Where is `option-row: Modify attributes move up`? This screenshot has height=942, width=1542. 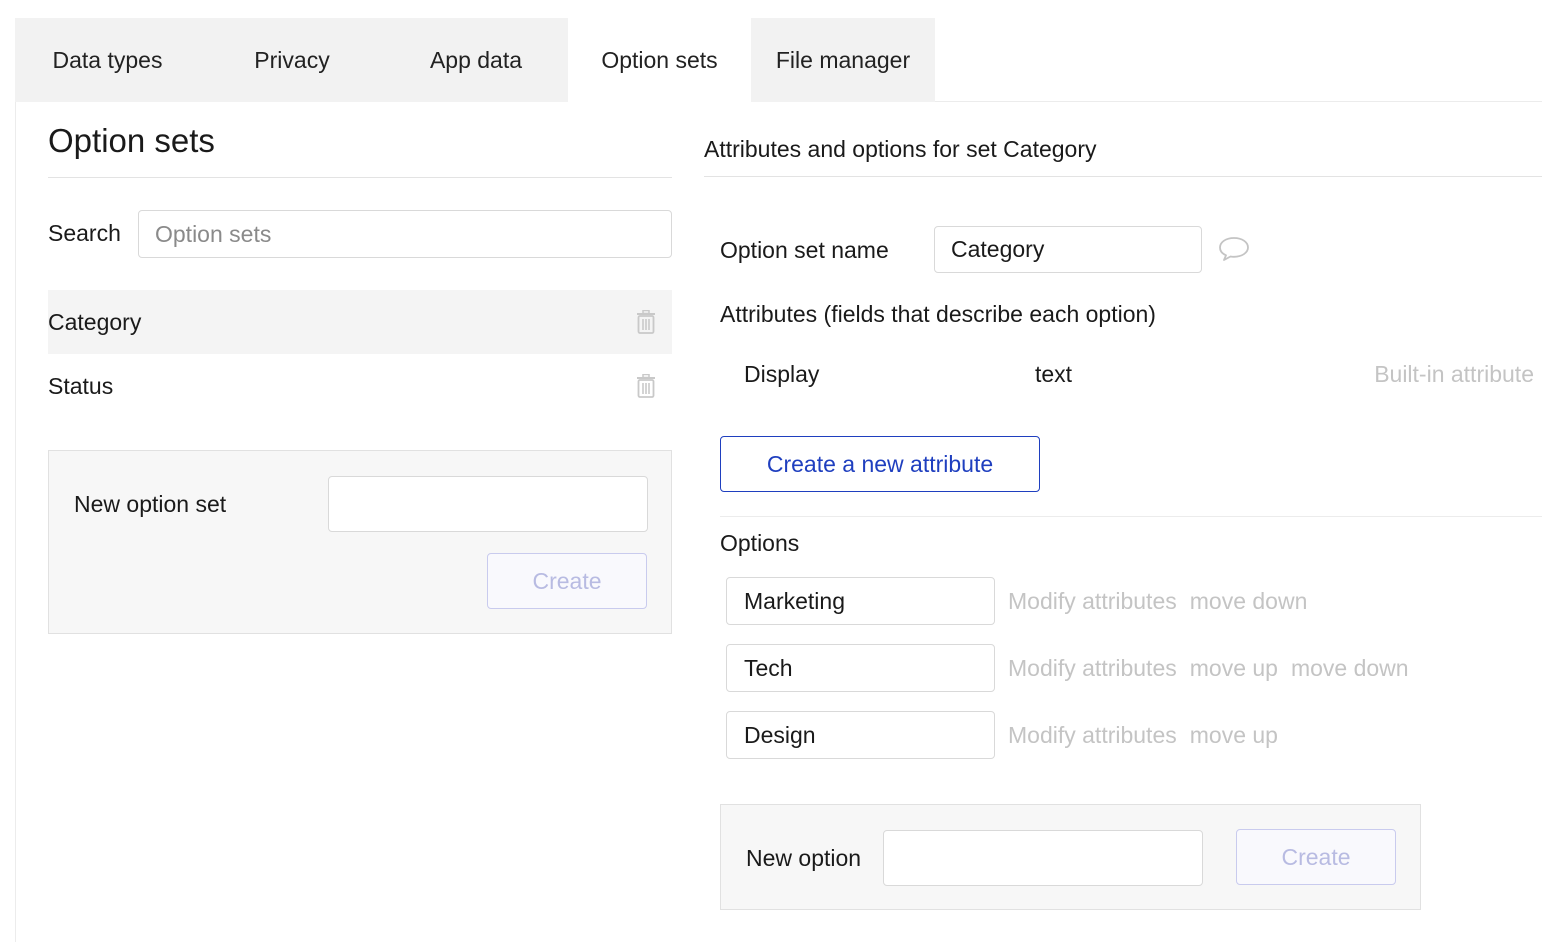
option-row: Modify attributes move up is located at coordinates (1002, 735).